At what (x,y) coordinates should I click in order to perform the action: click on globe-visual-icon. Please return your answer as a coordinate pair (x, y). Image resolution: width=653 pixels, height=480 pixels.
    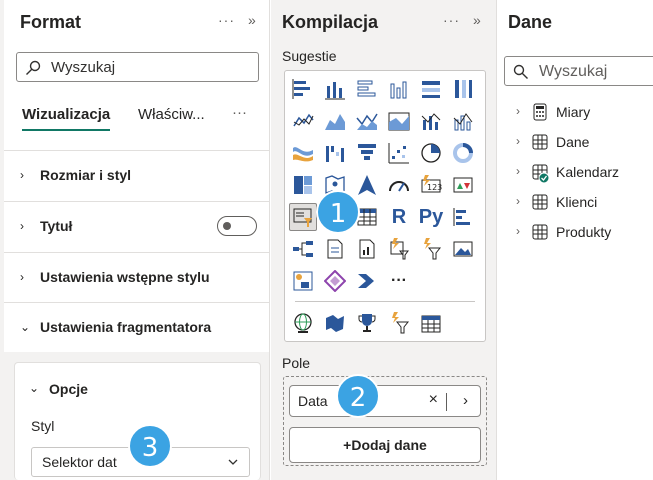
    Looking at the image, I should click on (303, 323).